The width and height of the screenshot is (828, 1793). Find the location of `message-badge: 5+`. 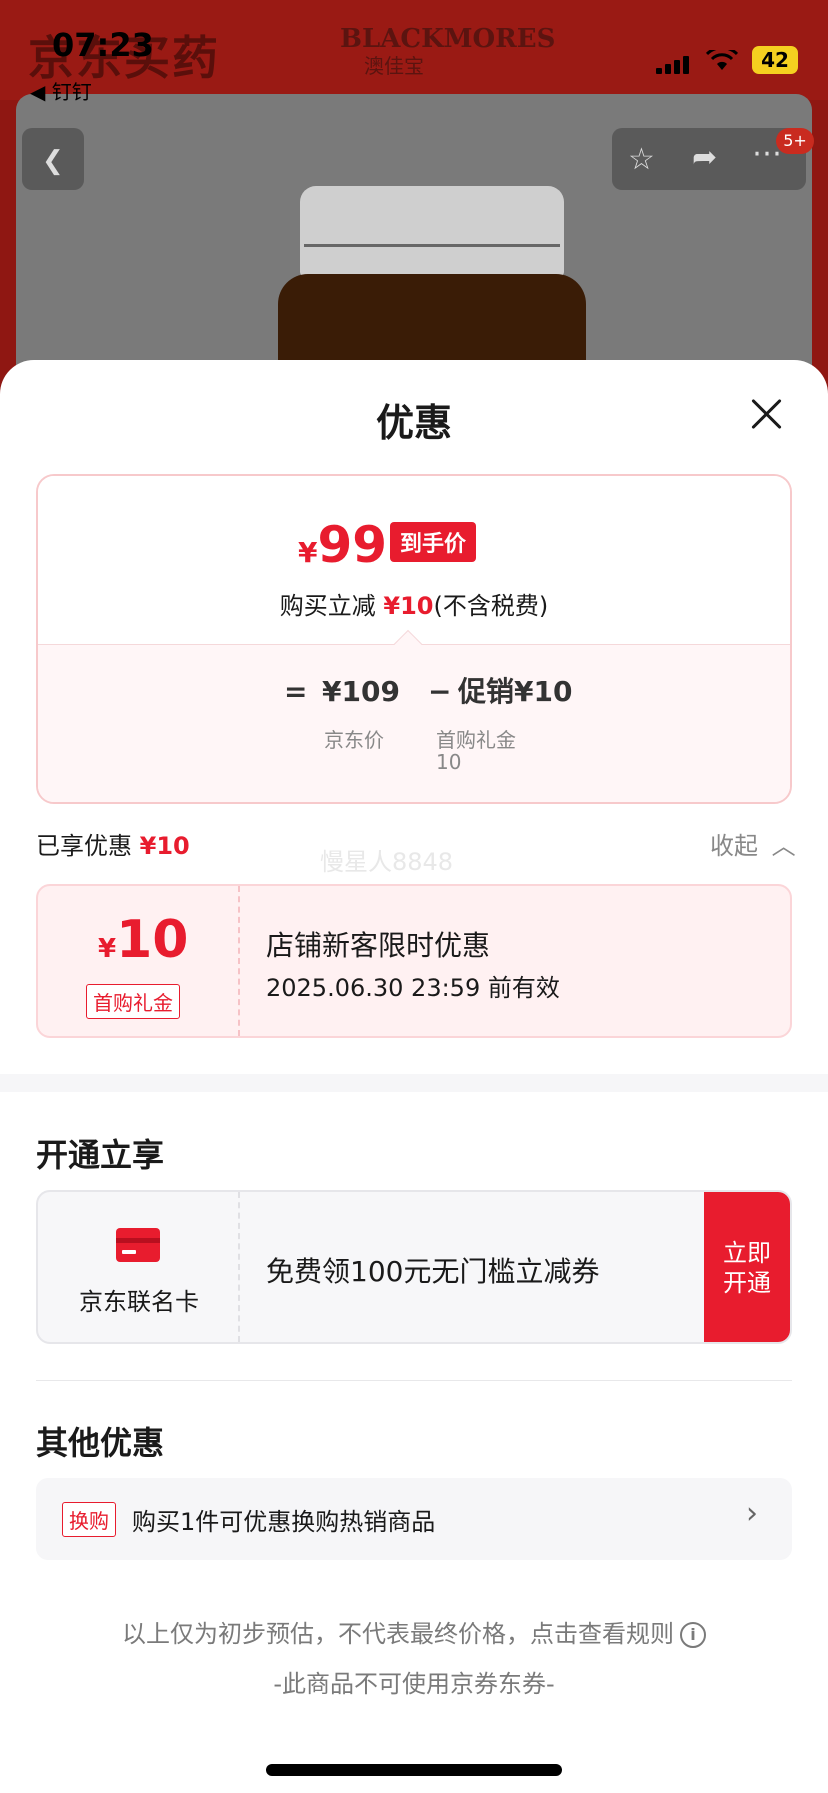

message-badge: 5+ is located at coordinates (795, 141).